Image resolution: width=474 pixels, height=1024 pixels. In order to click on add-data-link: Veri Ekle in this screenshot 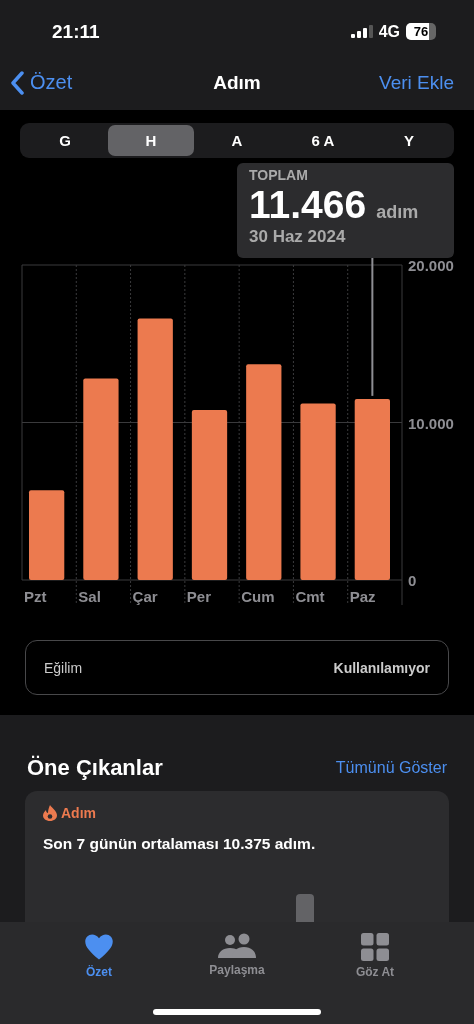, I will do `click(416, 82)`.